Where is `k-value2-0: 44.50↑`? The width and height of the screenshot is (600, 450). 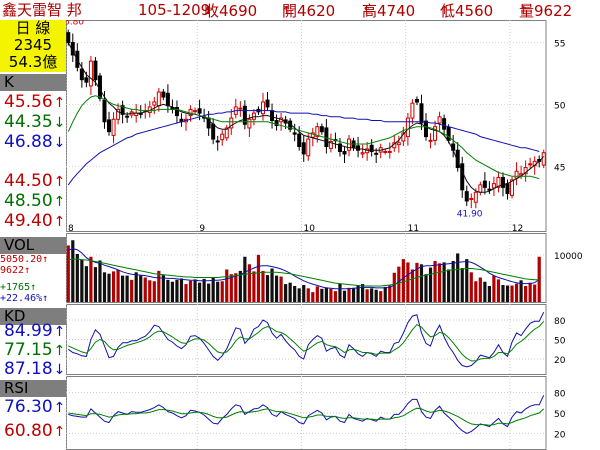 k-value2-0: 44.50↑ is located at coordinates (35, 181).